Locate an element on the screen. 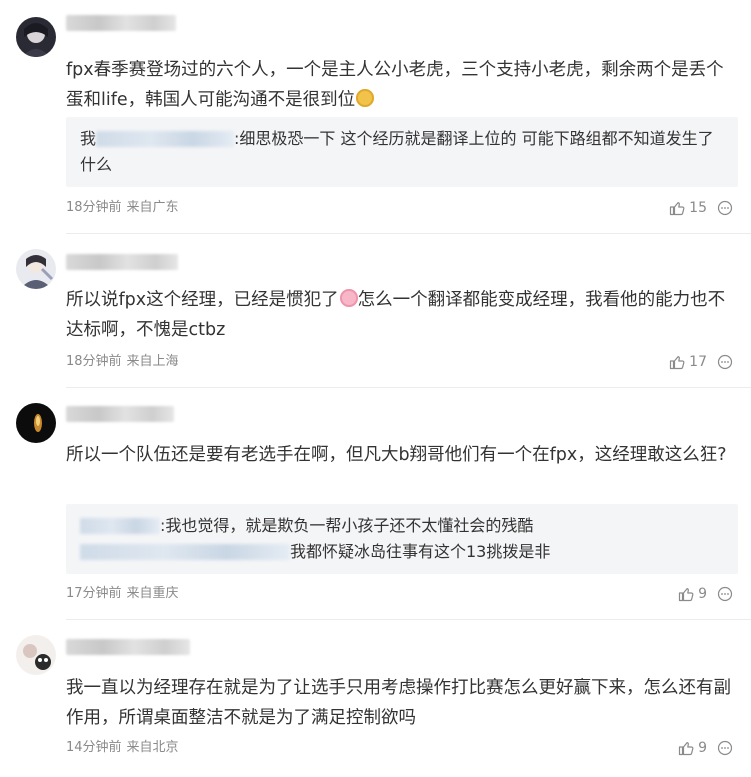  like-button: 17 is located at coordinates (688, 362).